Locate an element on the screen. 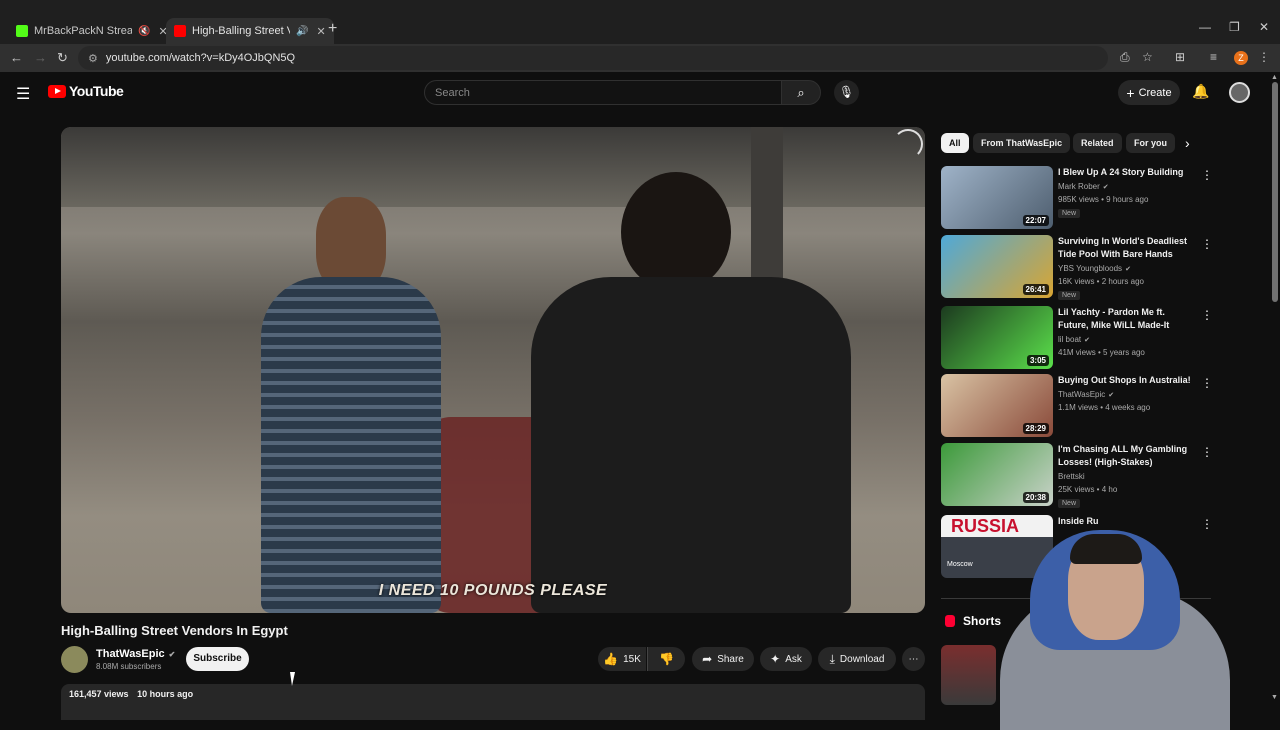 This screenshot has height=730, width=1280. video-thumbnail: 28:29 is located at coordinates (997, 405).